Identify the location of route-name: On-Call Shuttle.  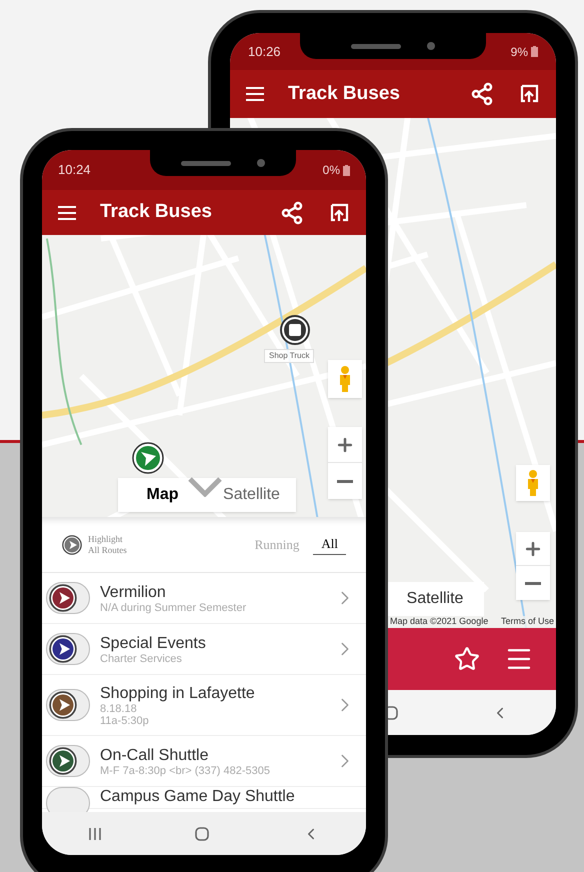
(155, 755).